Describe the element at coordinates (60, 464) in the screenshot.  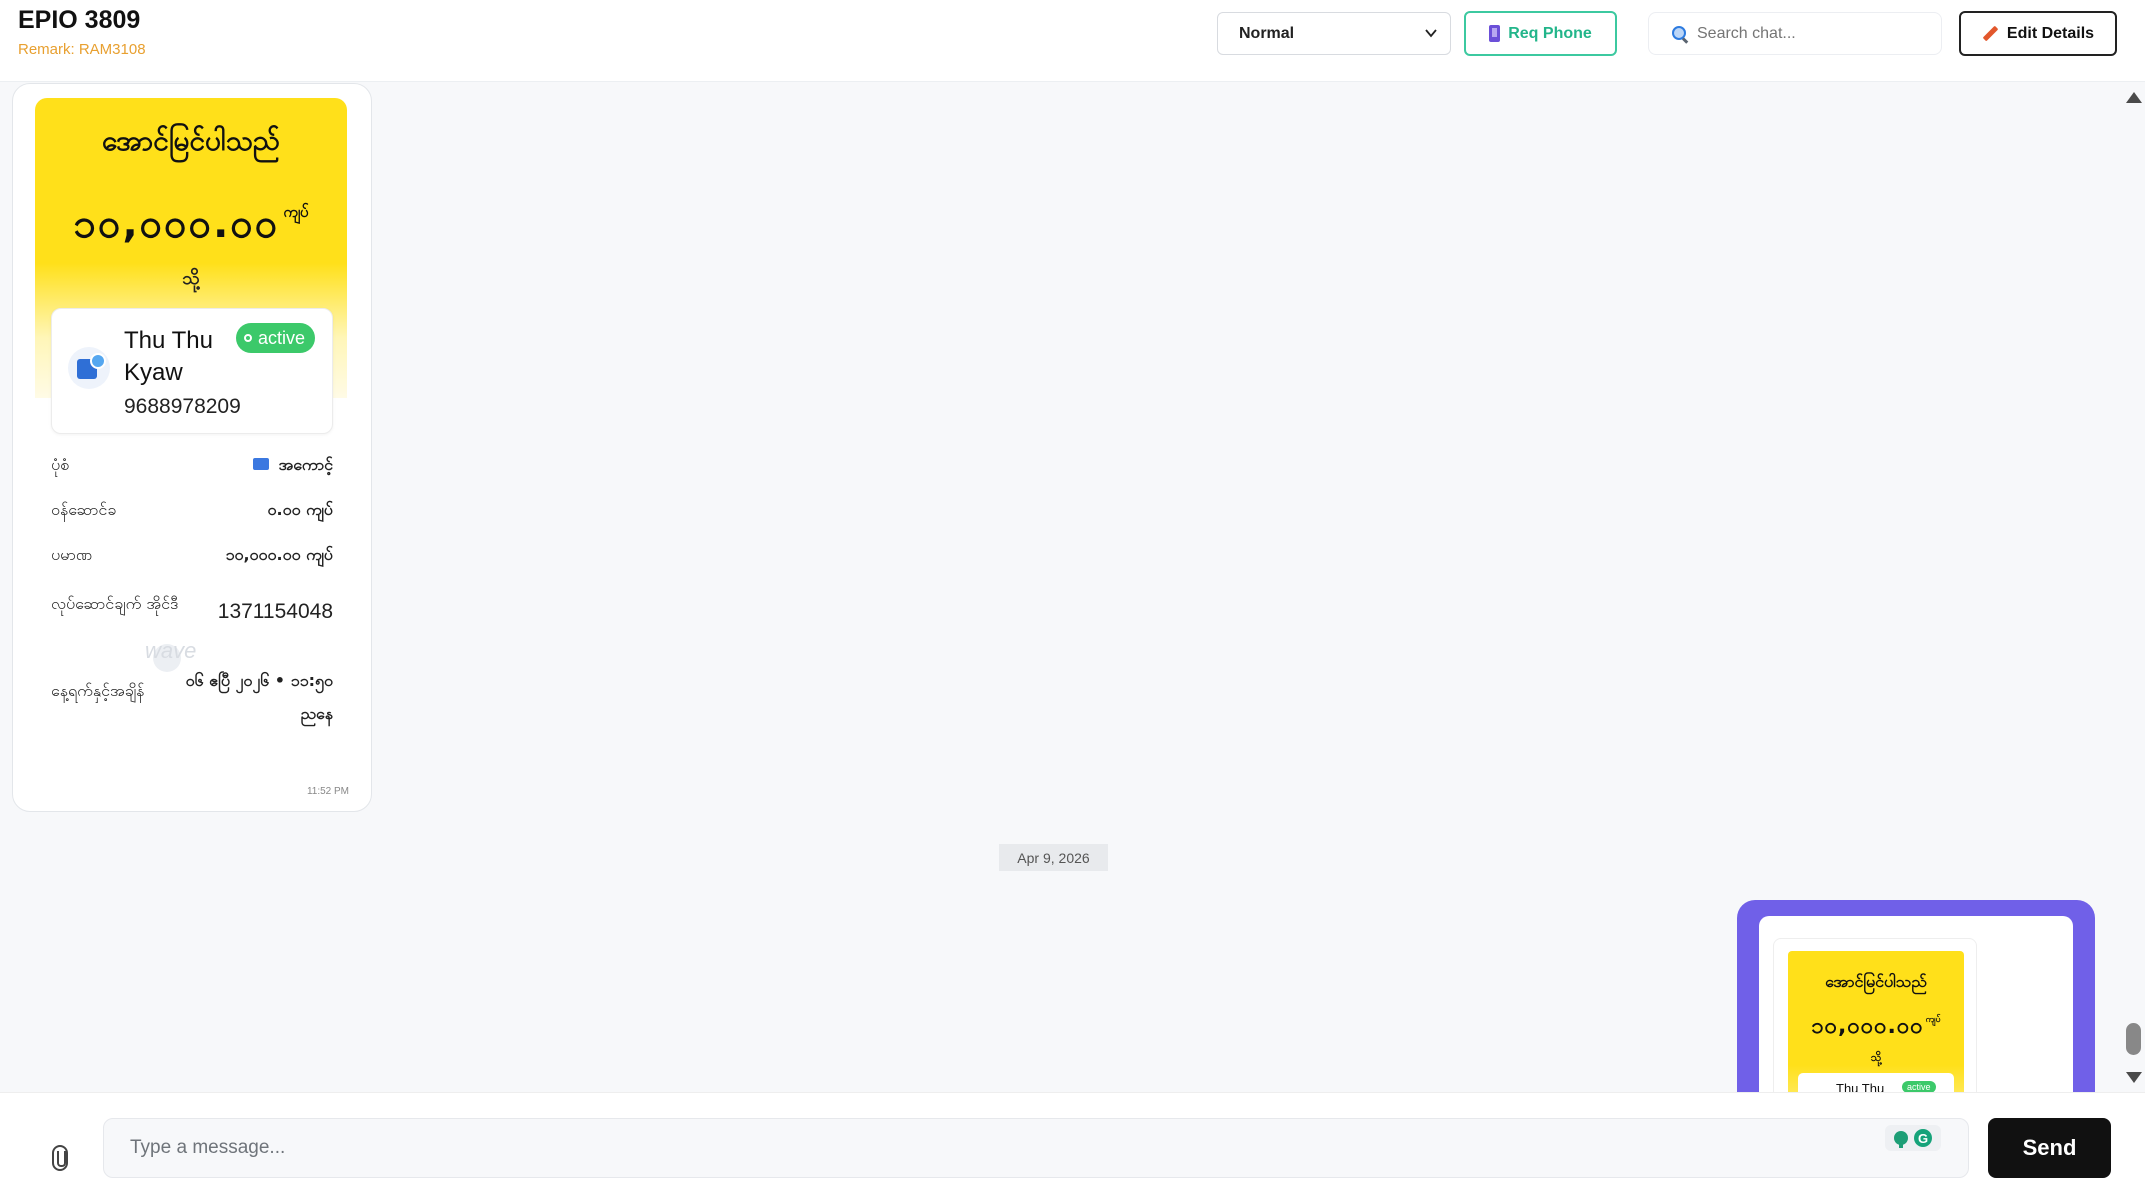
I see `row-label: ပုံစံ` at that location.